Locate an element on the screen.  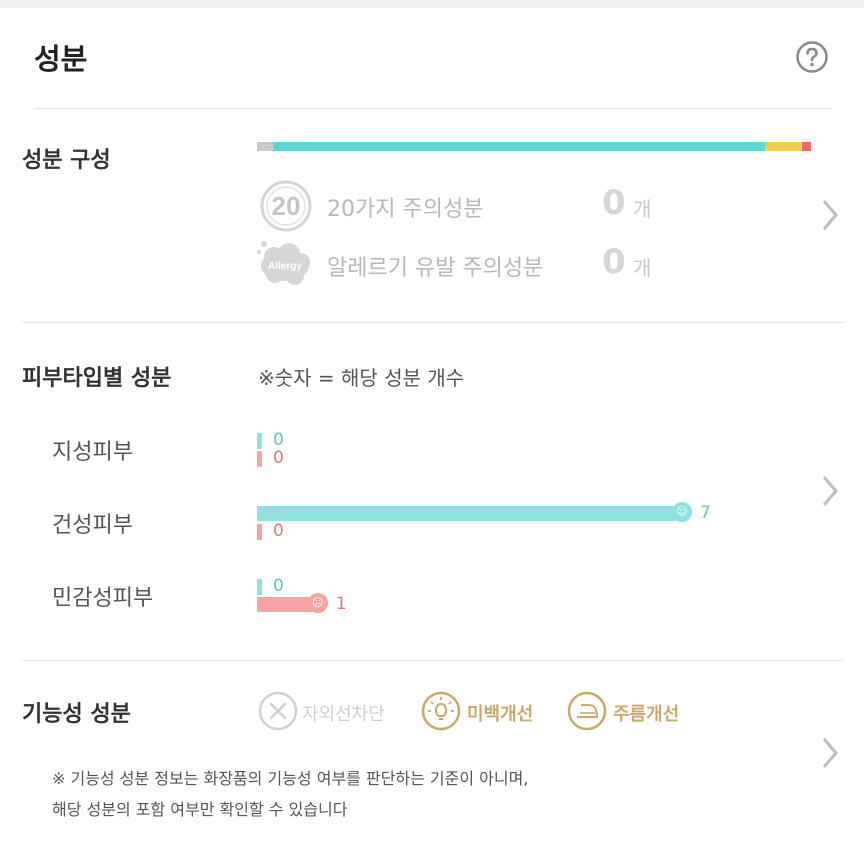
twenty-badge-label: 20 is located at coordinates (286, 206).